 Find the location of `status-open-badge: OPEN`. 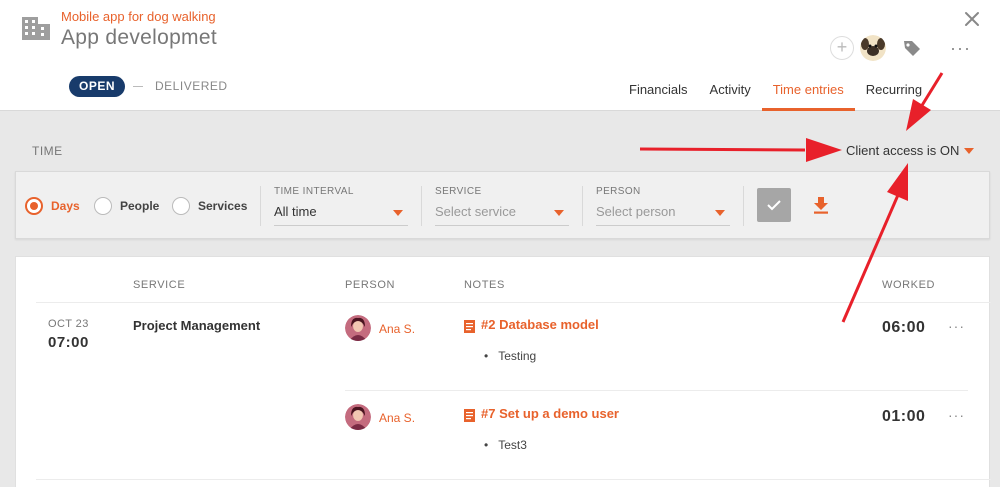

status-open-badge: OPEN is located at coordinates (97, 86).